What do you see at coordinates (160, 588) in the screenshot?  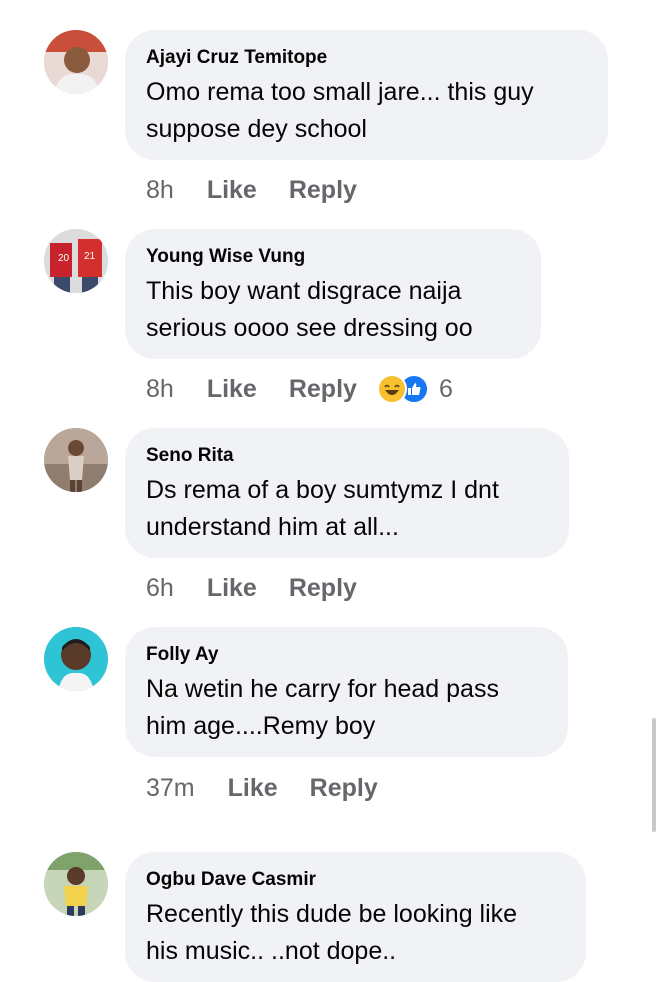 I see `comment-timestamp: 6h` at bounding box center [160, 588].